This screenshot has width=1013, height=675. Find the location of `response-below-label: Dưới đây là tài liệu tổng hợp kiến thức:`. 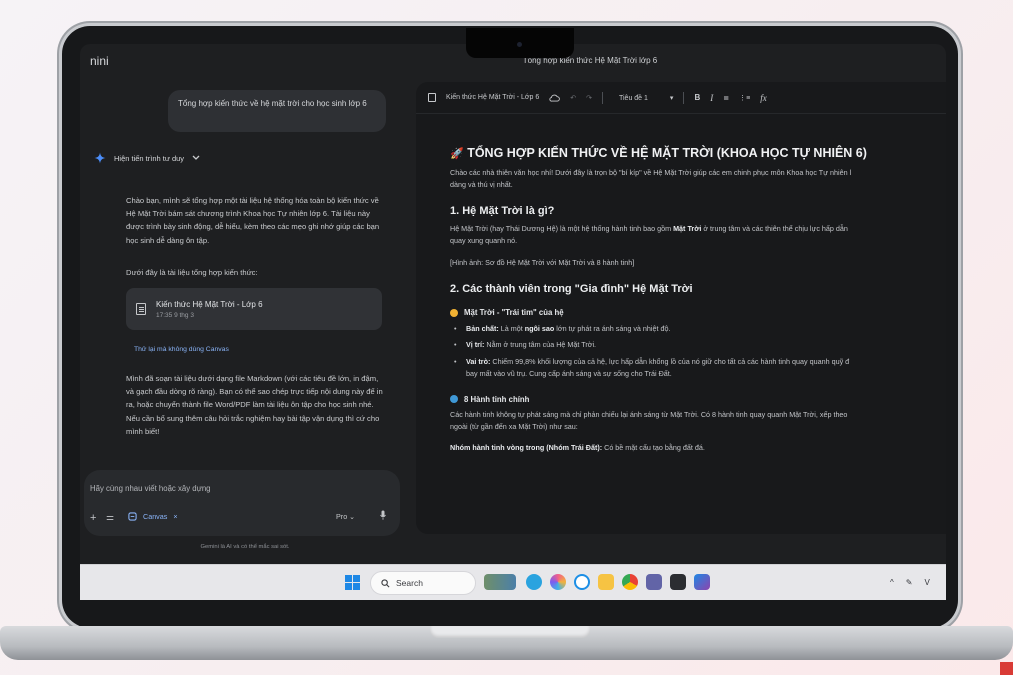

response-below-label: Dưới đây là tài liệu tổng hợp kiến thức: is located at coordinates (192, 272).